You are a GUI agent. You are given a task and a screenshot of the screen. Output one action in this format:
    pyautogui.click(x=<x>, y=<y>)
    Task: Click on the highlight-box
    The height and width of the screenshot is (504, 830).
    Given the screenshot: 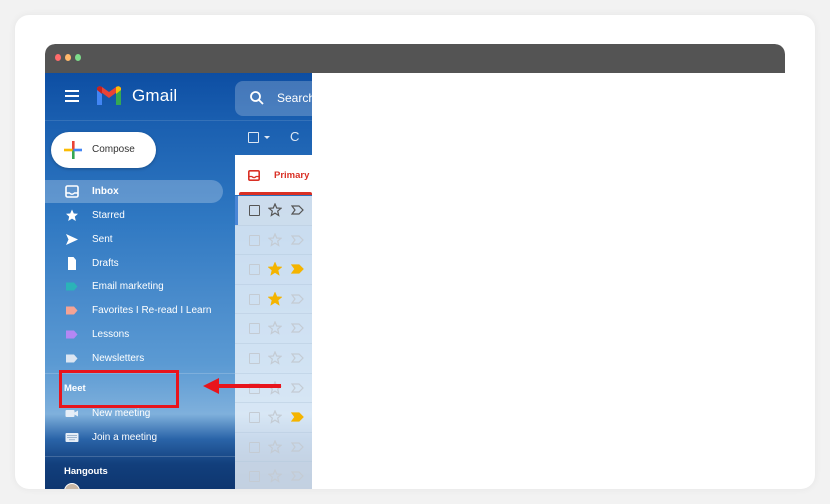 What is the action you would take?
    pyautogui.click(x=119, y=389)
    